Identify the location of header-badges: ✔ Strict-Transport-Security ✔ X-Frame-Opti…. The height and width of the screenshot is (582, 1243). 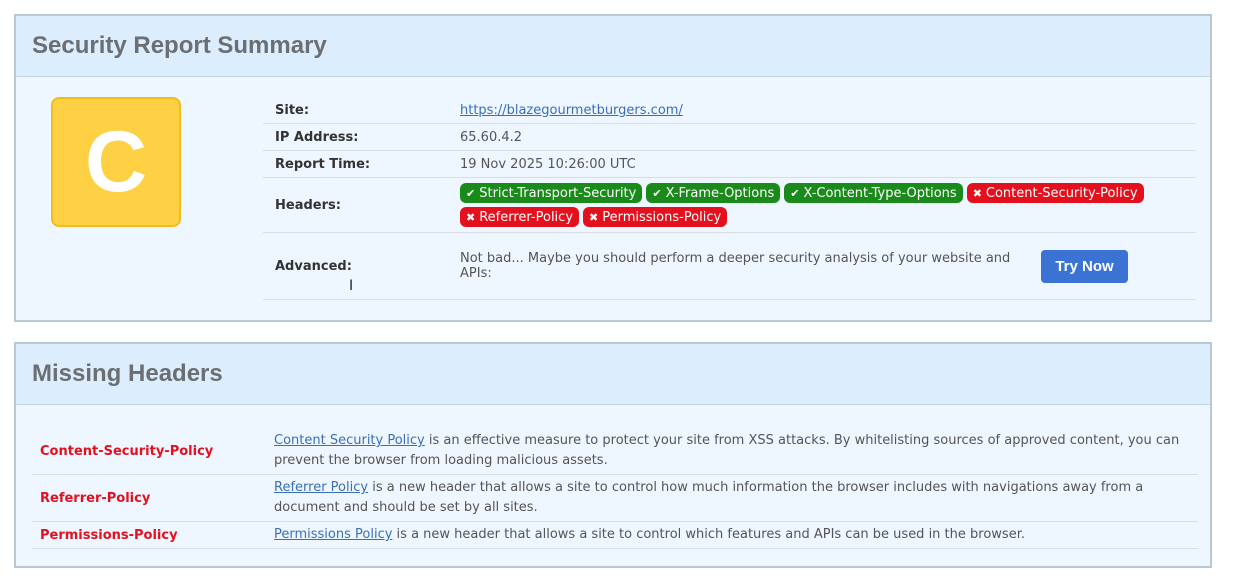
(810, 205).